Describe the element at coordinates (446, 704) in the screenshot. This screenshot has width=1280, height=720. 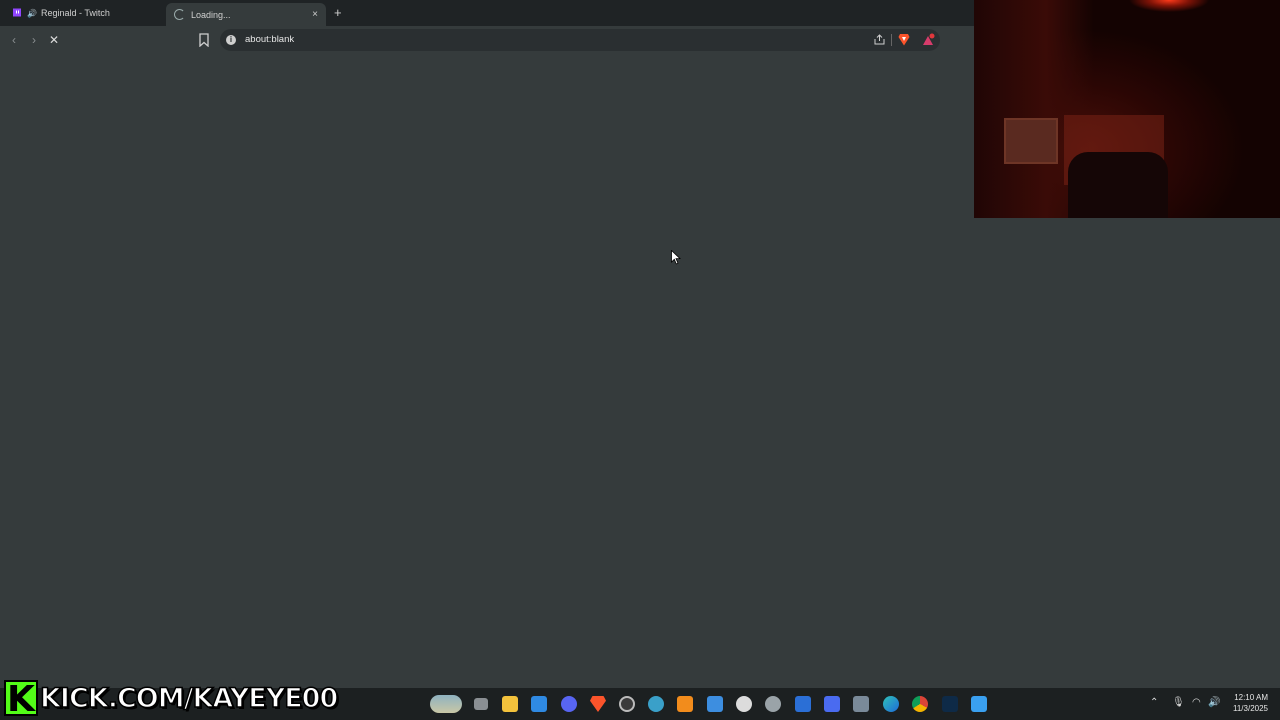
I see `weather-icon` at that location.